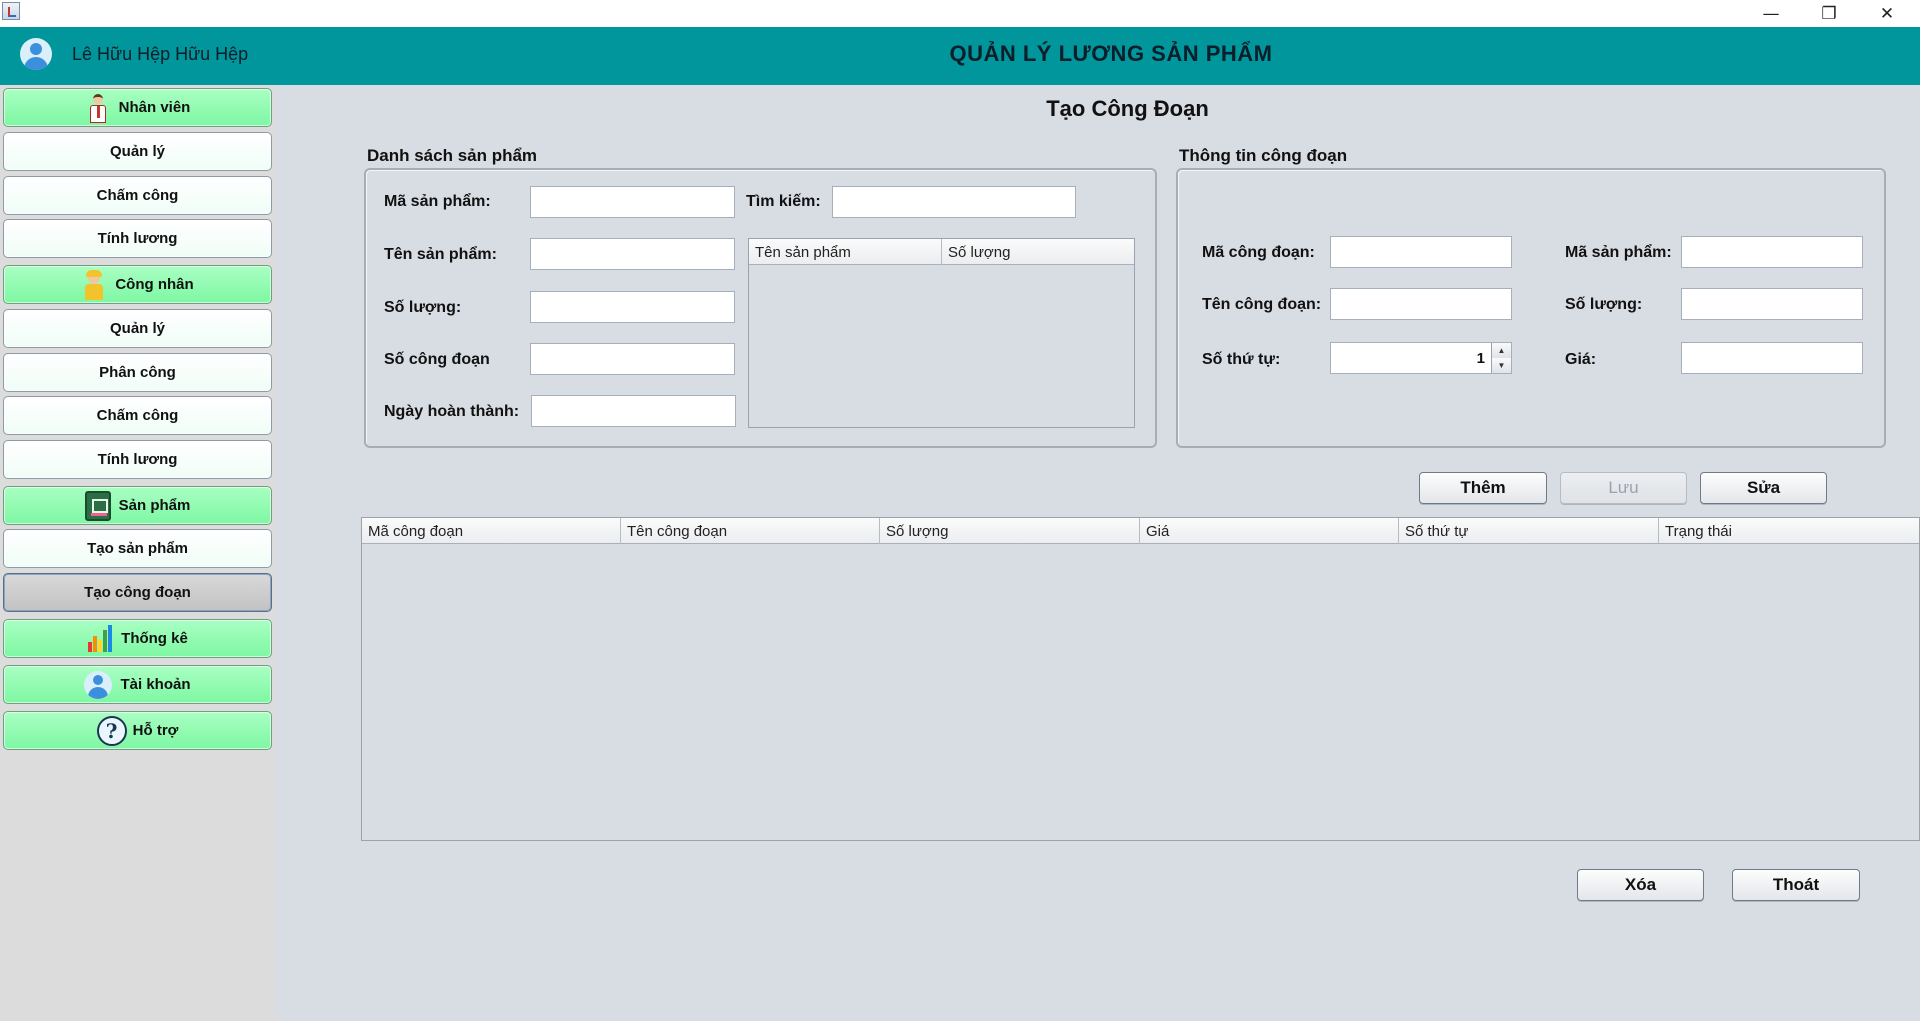 Image resolution: width=1920 pixels, height=1021 pixels. Describe the element at coordinates (1604, 304) in the screenshot. I see `stage-quantity-label: Số lượng:` at that location.